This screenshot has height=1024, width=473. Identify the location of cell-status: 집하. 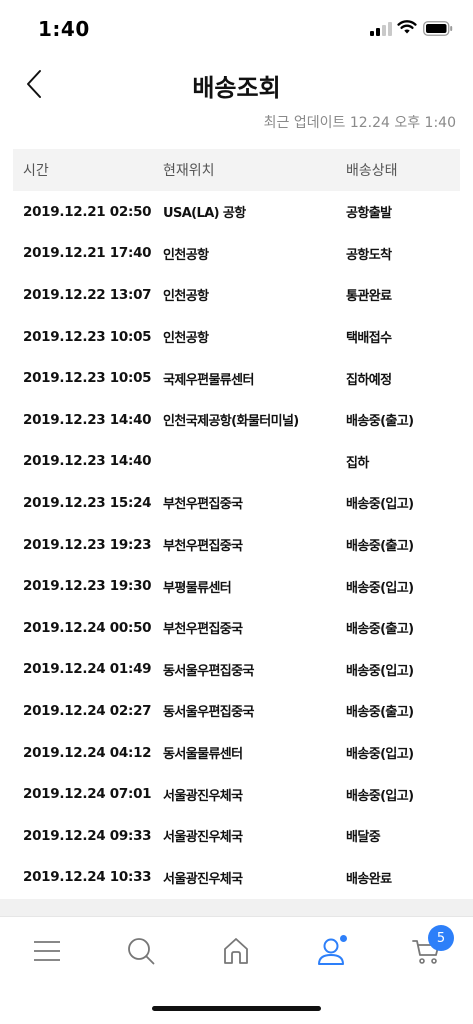
(357, 463).